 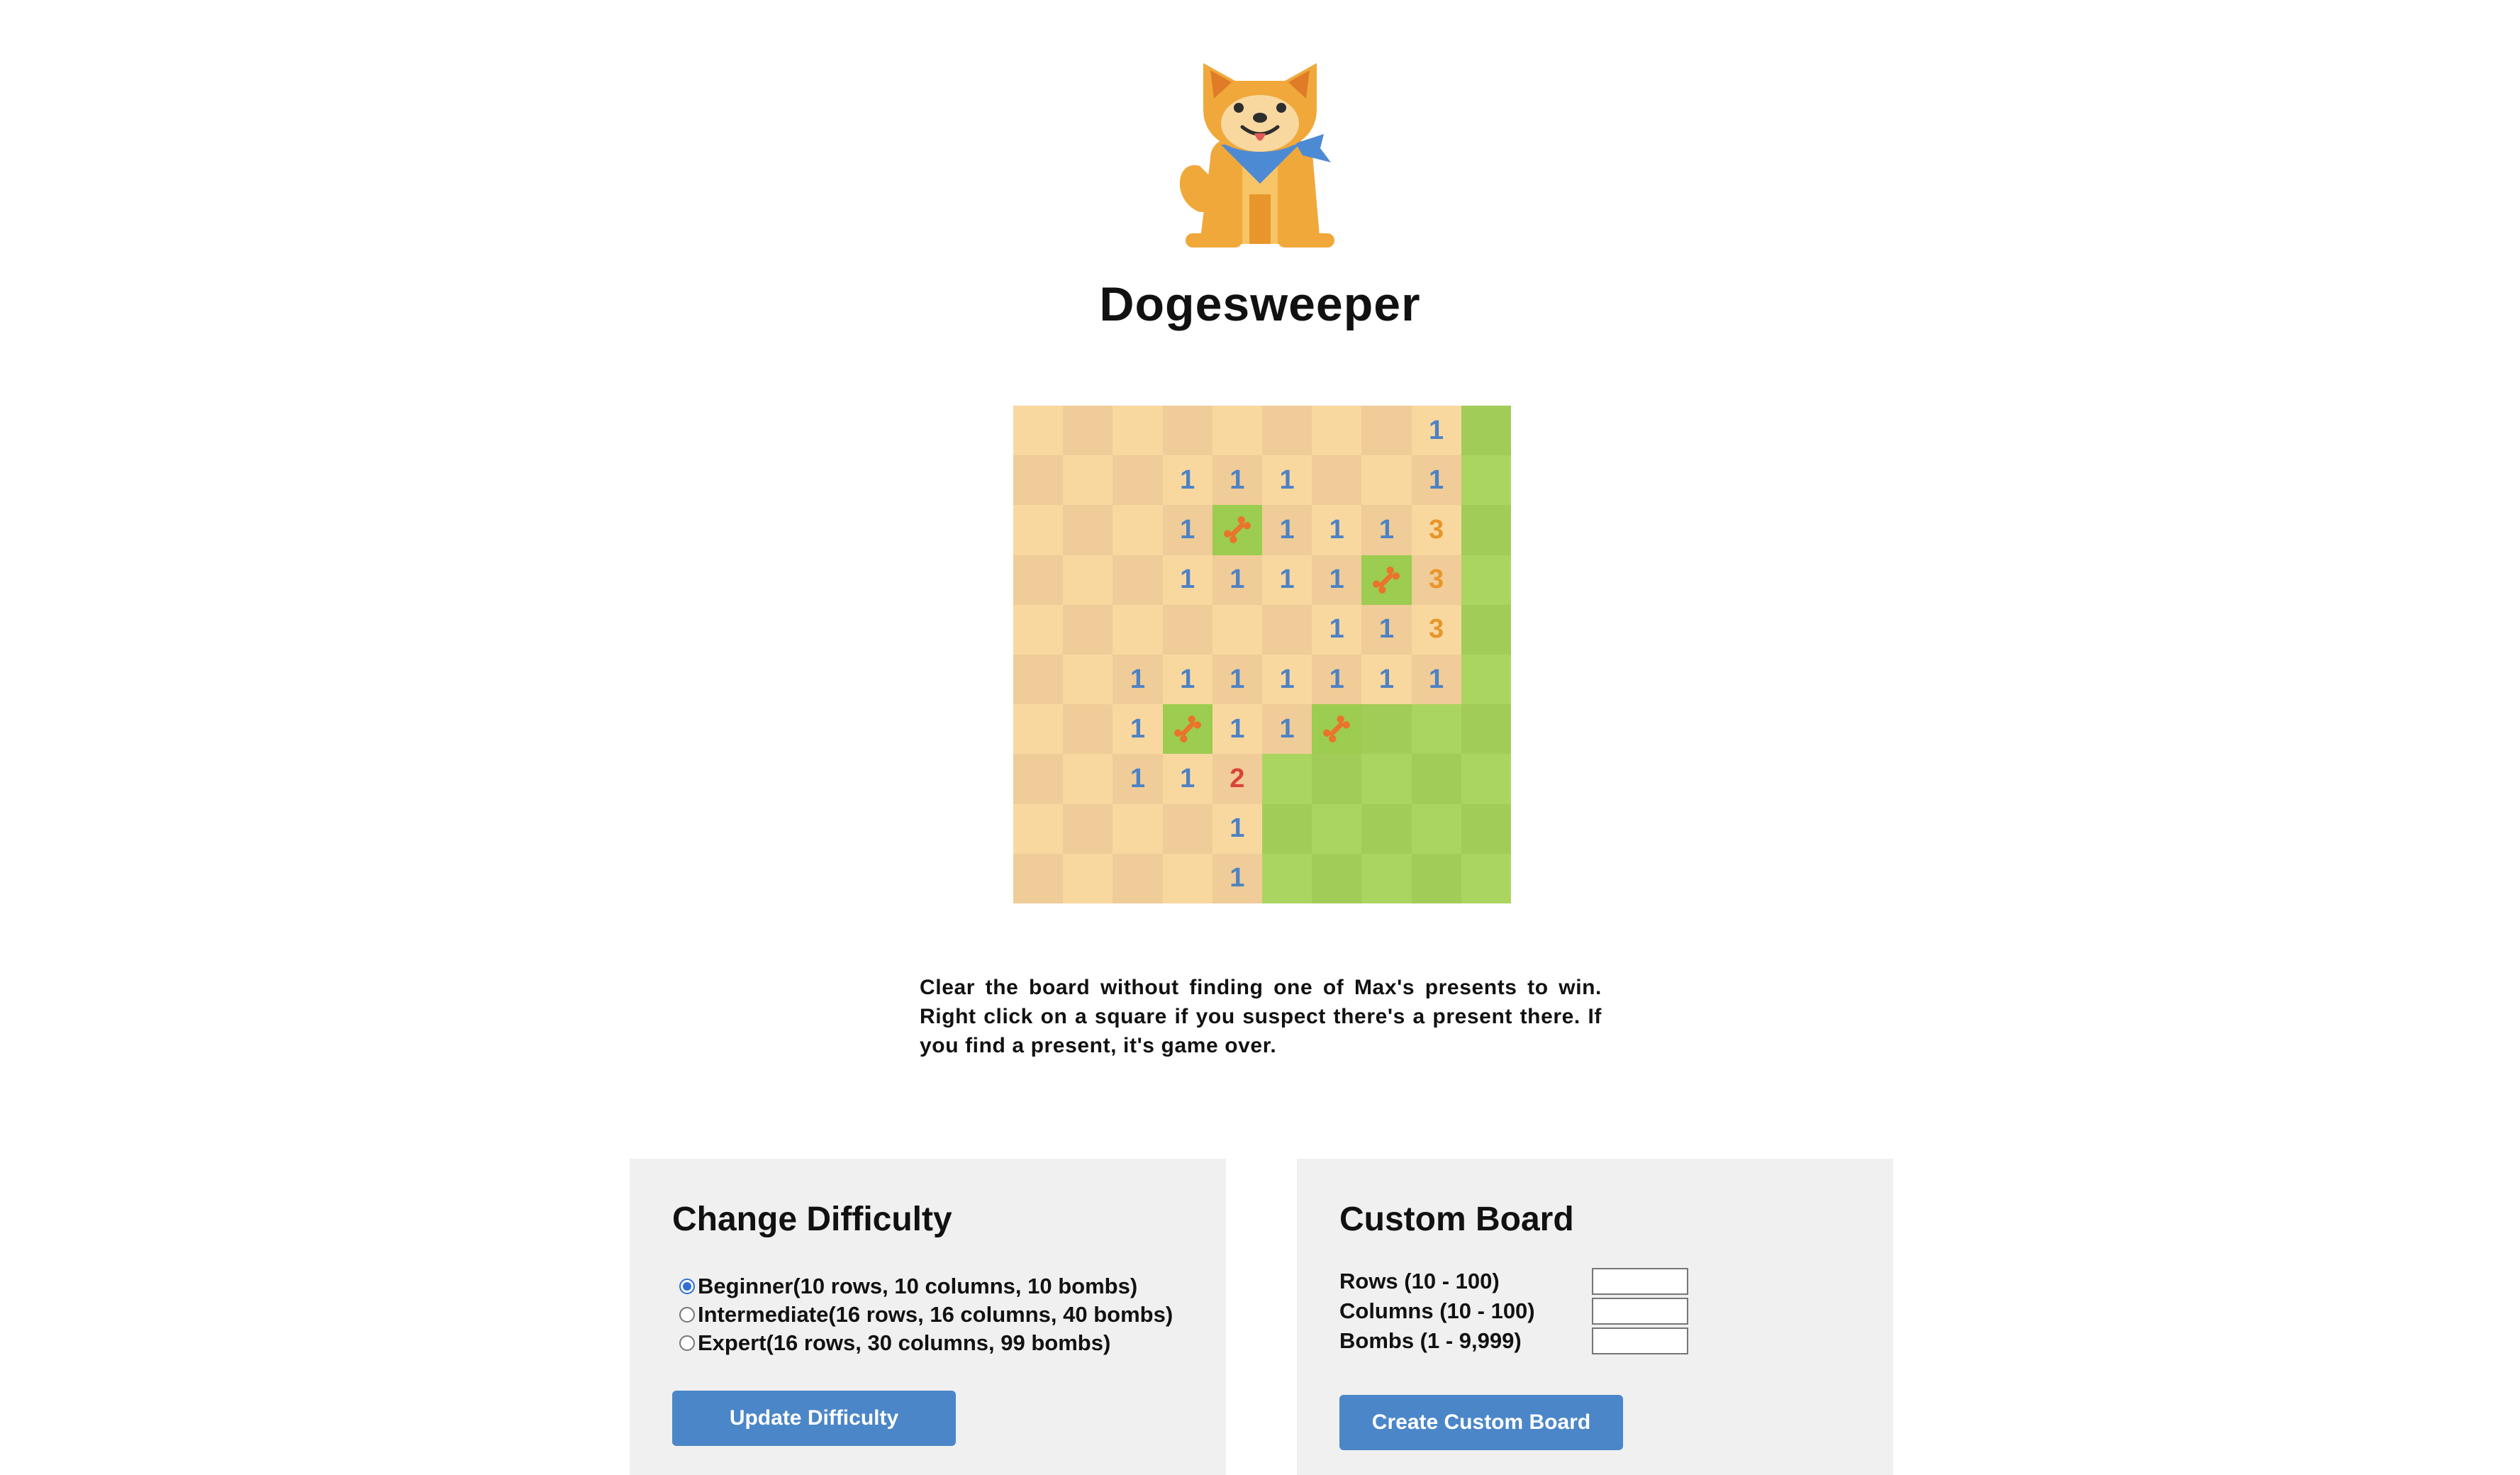 What do you see at coordinates (1640, 1311) in the screenshot?
I see `columns-input` at bounding box center [1640, 1311].